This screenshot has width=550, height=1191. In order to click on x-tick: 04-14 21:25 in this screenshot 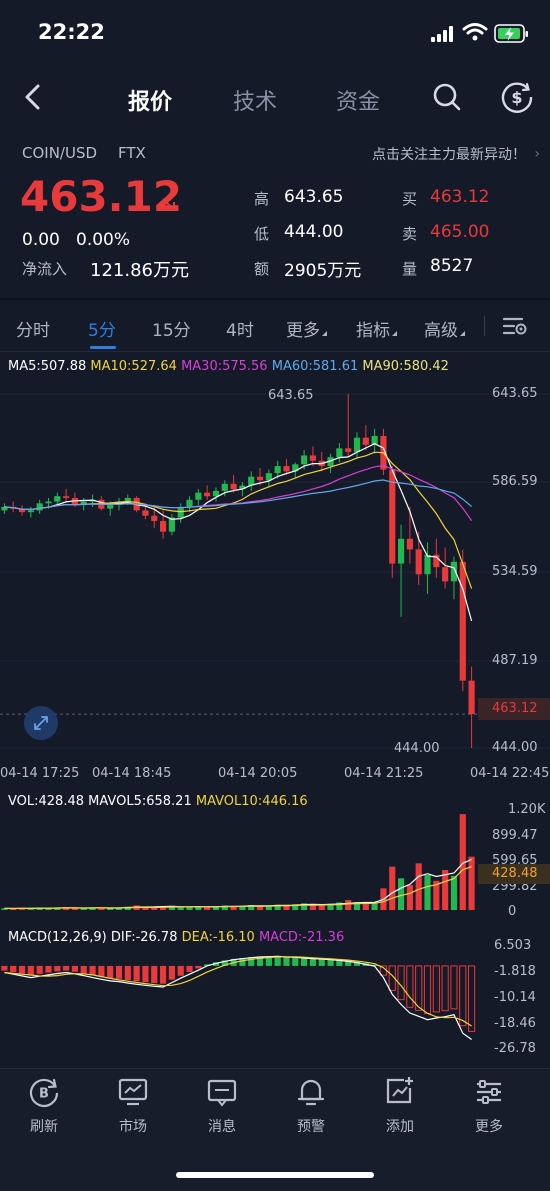, I will do `click(384, 773)`.